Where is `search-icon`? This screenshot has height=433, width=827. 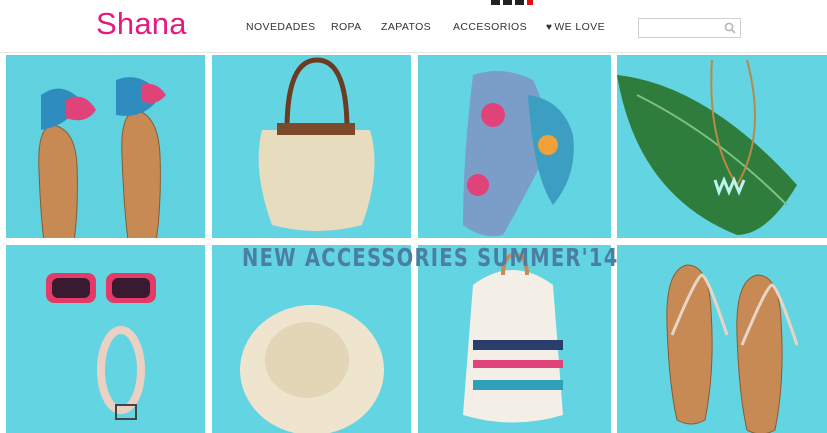 search-icon is located at coordinates (730, 28).